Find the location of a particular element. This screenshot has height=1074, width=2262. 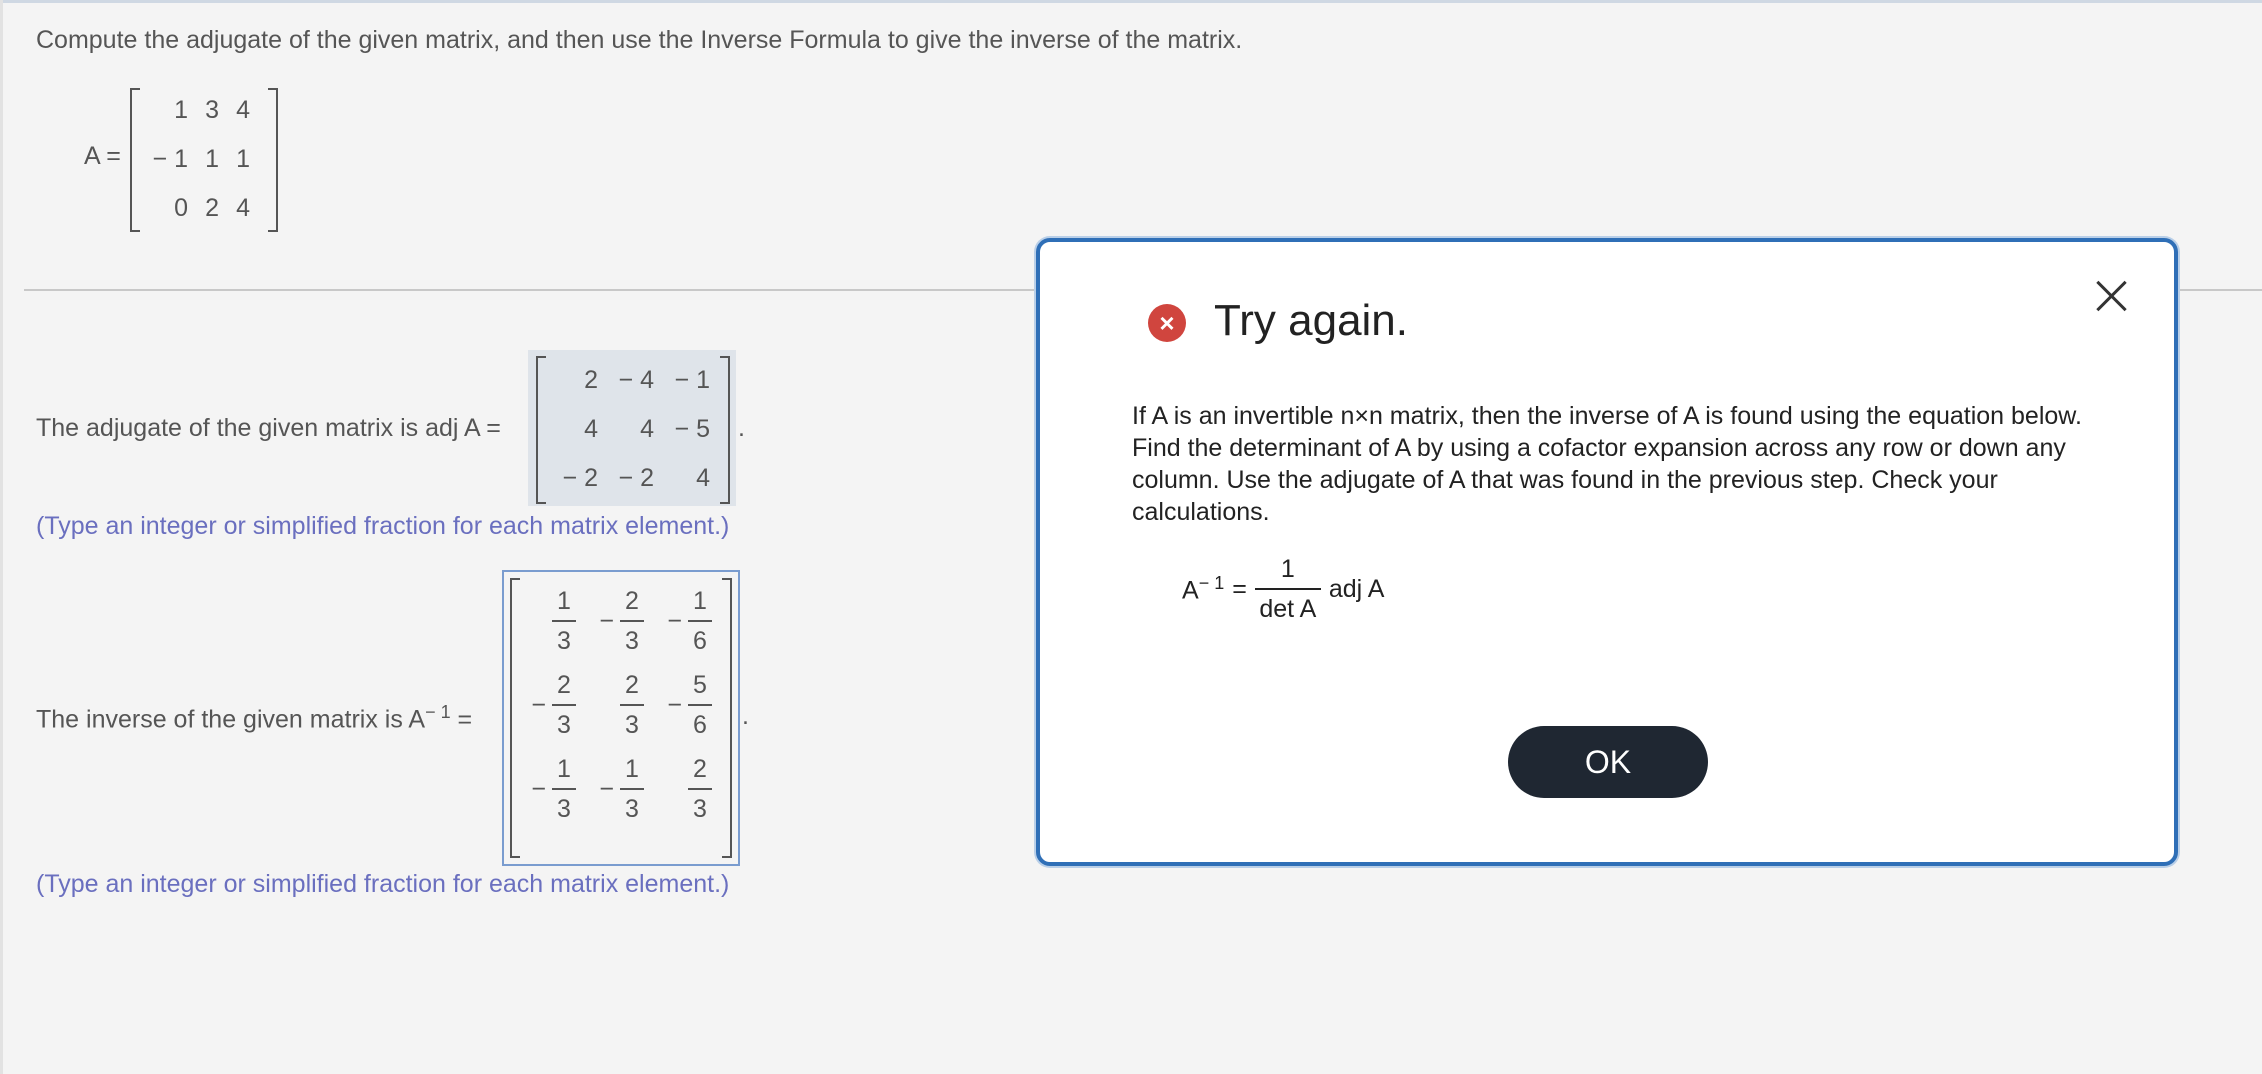

adjugate-period: . is located at coordinates (741, 428).